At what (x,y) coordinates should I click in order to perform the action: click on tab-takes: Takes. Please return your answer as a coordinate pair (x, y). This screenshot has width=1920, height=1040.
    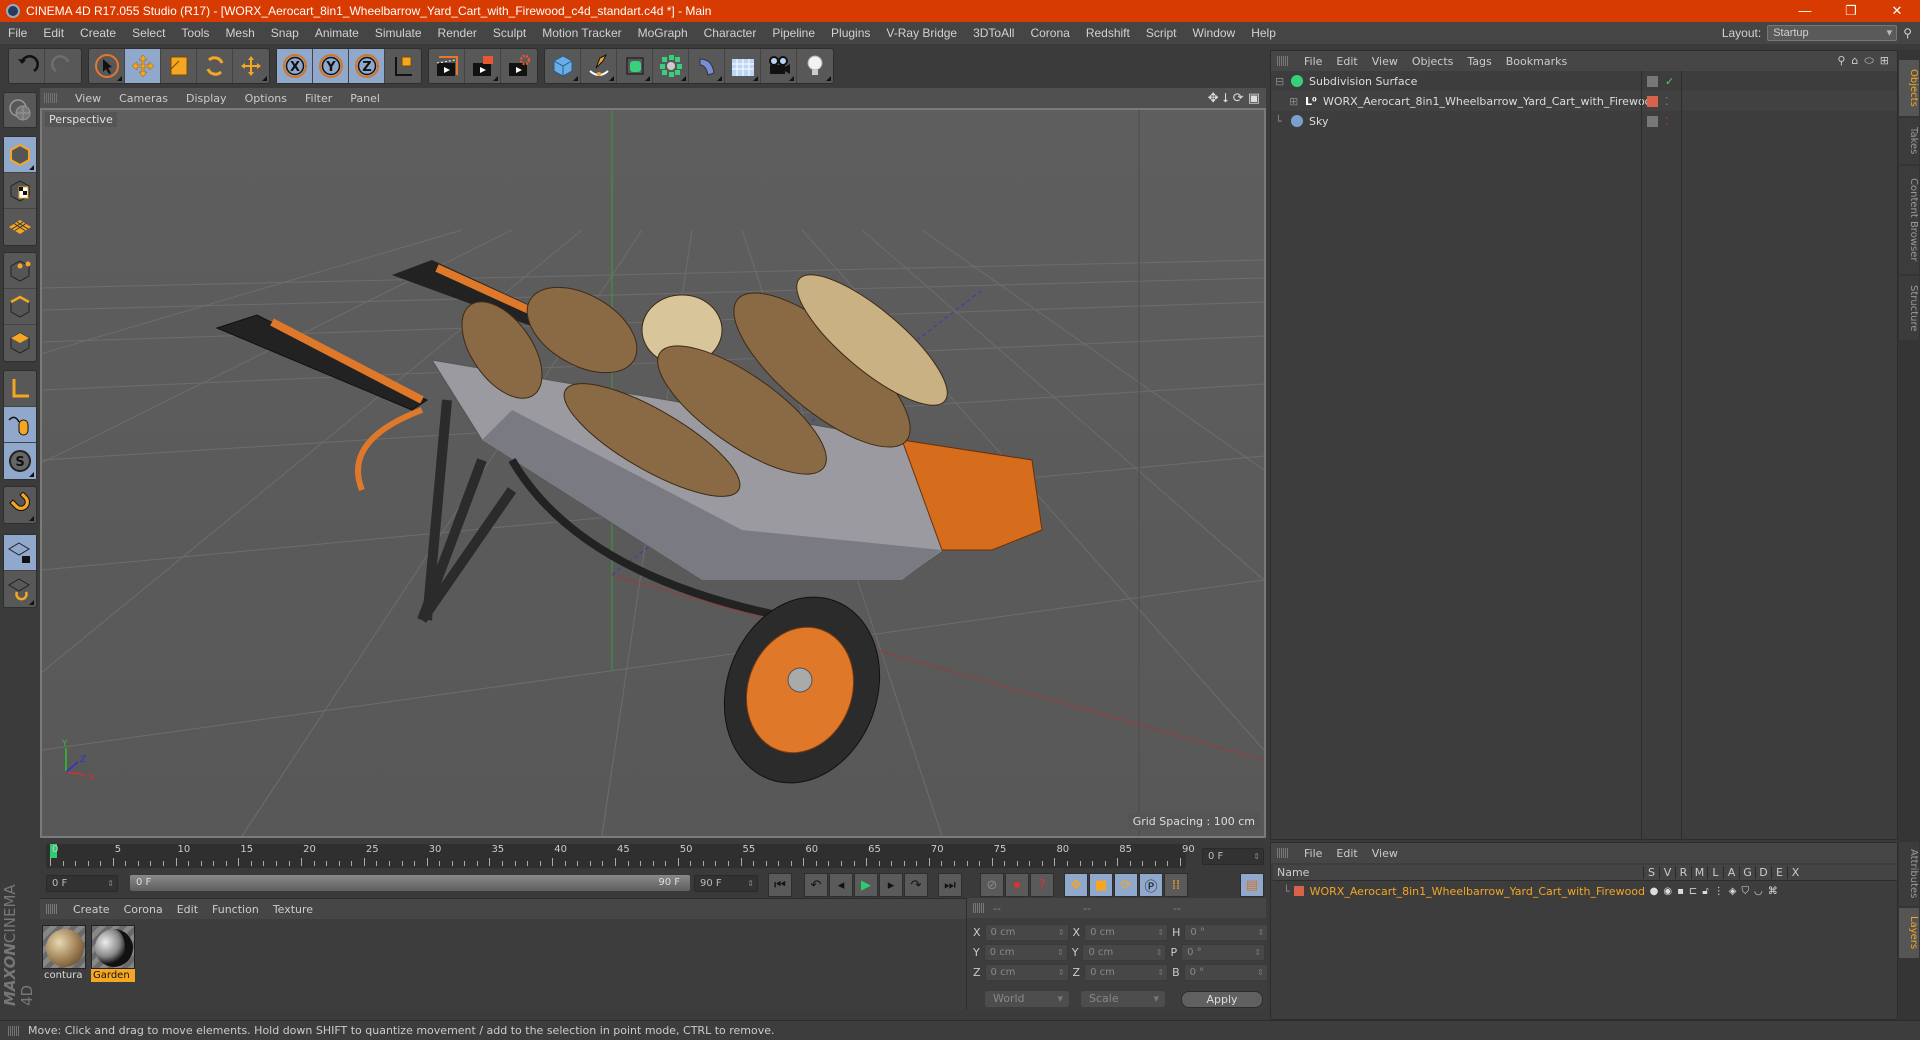
    Looking at the image, I should click on (1909, 141).